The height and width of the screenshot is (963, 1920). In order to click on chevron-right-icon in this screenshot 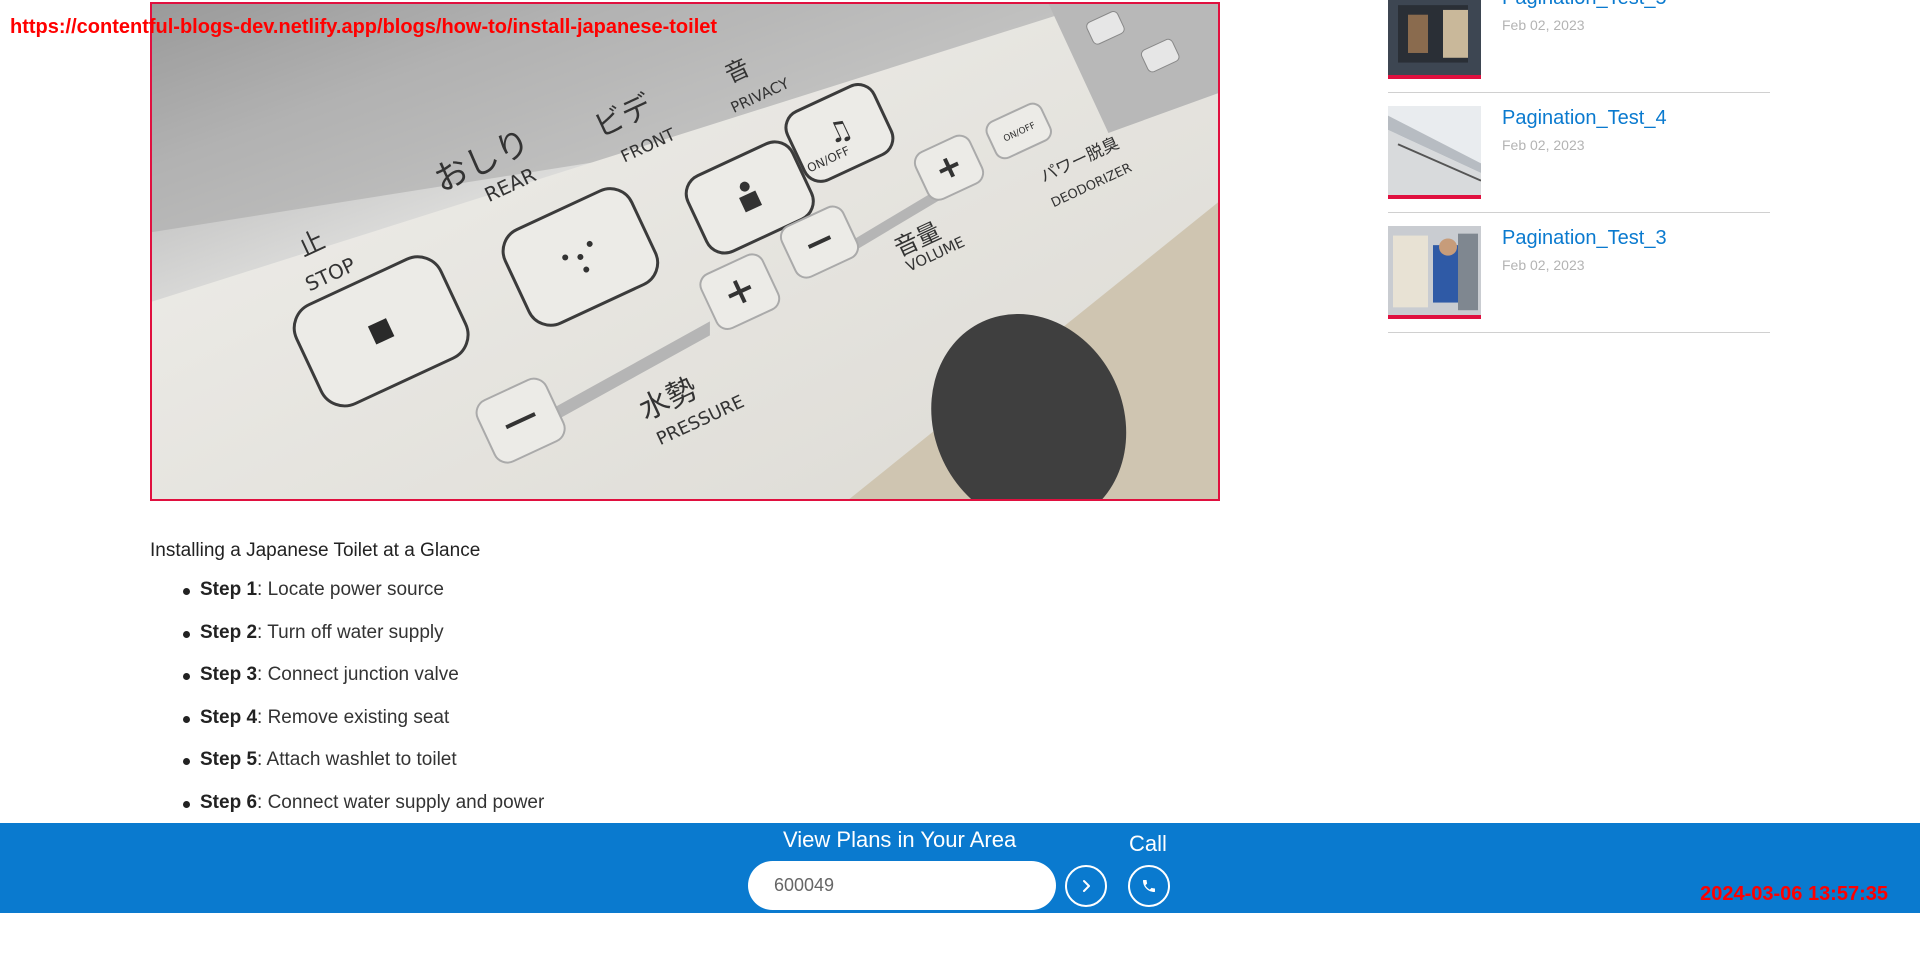, I will do `click(1086, 886)`.